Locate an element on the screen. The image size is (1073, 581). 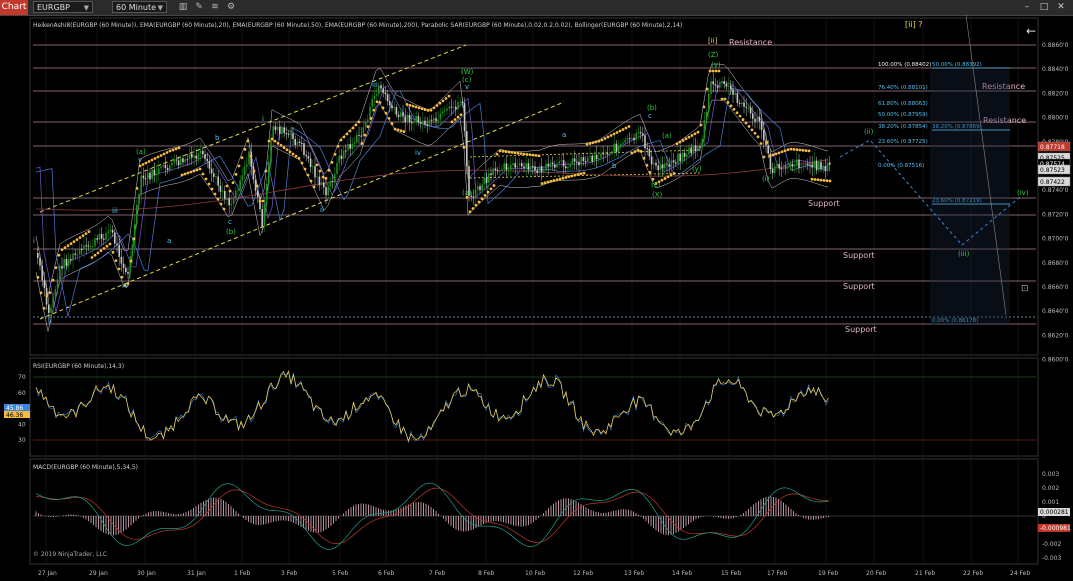
timeframe-selector: 60 Minute ▼ is located at coordinates (139, 7).